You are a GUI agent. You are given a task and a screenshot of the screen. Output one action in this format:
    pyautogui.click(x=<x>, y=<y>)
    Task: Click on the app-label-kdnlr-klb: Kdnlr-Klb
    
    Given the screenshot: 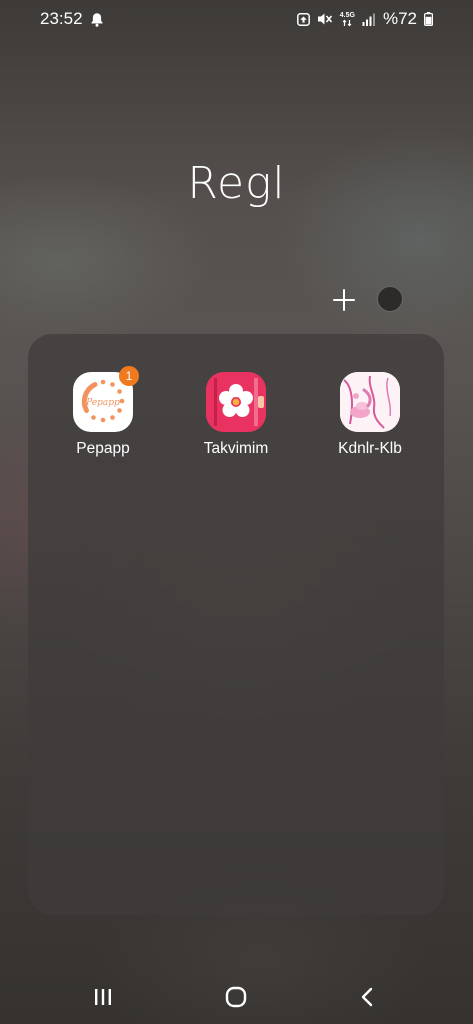 What is the action you would take?
    pyautogui.click(x=370, y=448)
    